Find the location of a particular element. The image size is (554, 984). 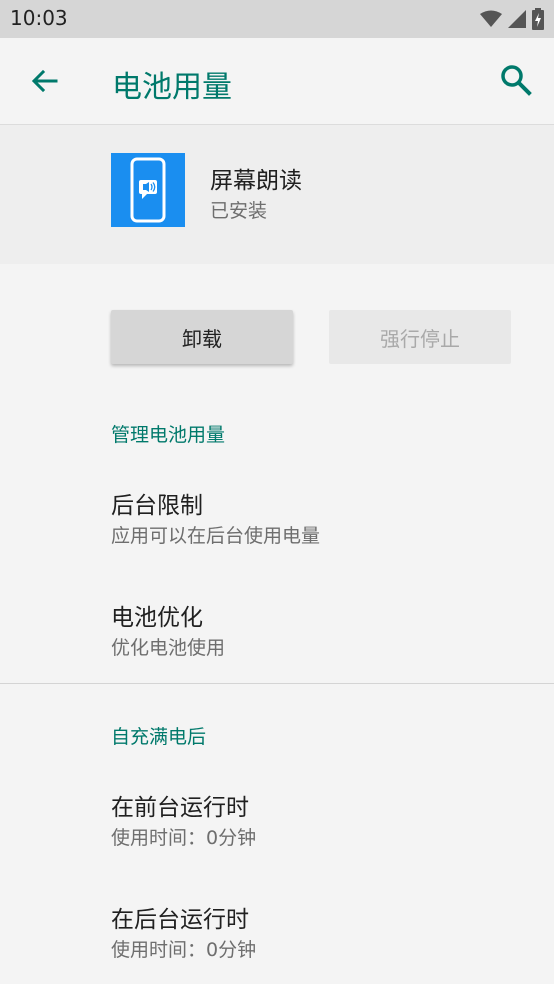

app-bar: 电池用量 is located at coordinates (277, 81).